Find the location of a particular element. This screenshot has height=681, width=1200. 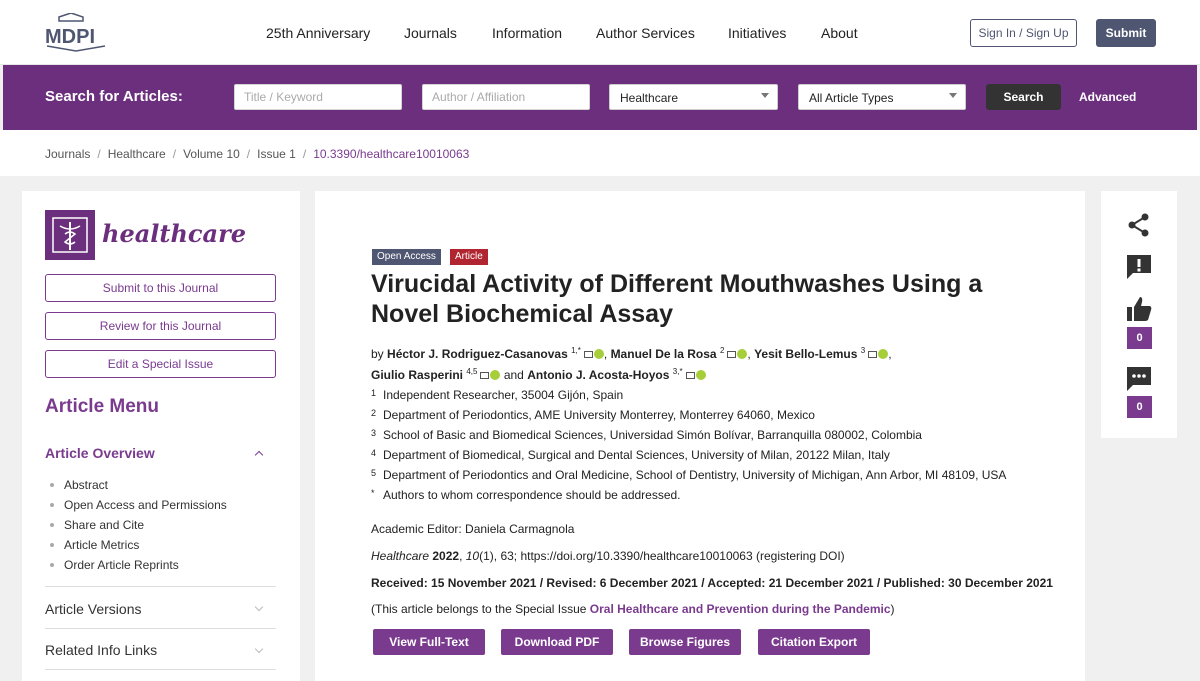

article-versions-toggle: Article Versions is located at coordinates (93, 609).